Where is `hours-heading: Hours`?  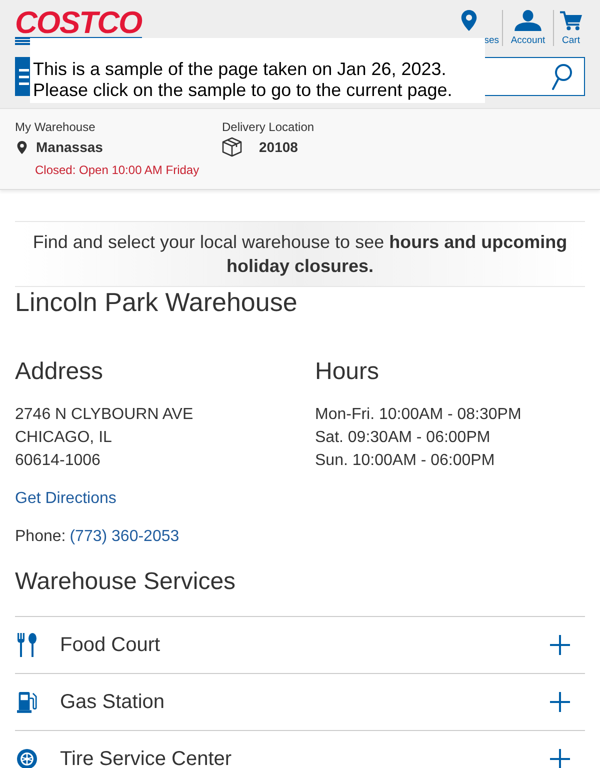
hours-heading: Hours is located at coordinates (347, 372).